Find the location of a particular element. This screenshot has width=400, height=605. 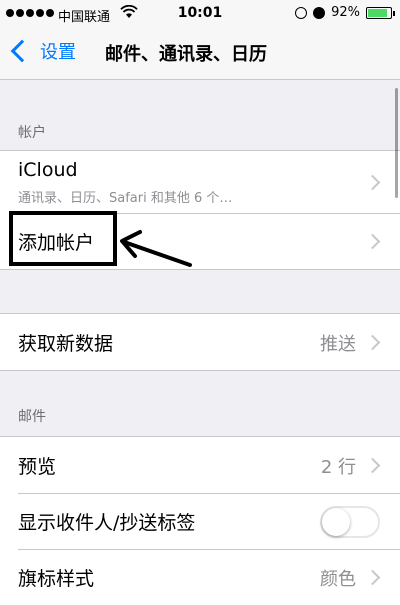

back-button: 设置 is located at coordinates (42, 51).